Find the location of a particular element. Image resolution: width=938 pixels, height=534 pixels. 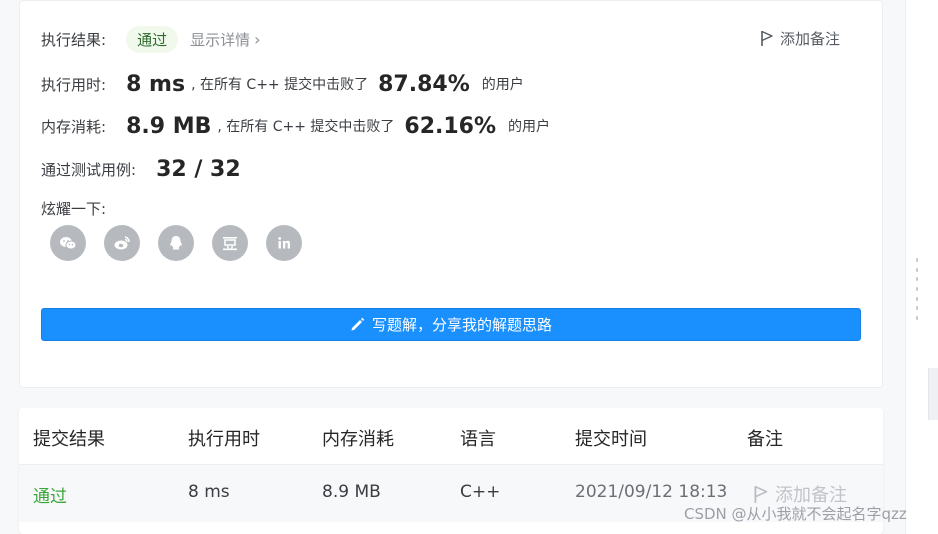

header-note: 备注 is located at coordinates (765, 439).